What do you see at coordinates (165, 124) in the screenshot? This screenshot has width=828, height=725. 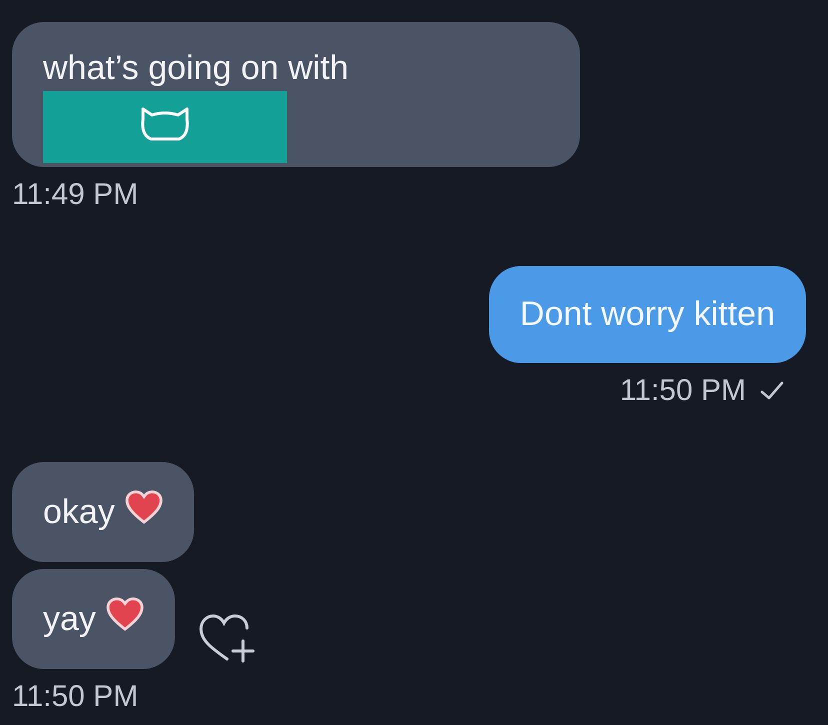 I see `cat-icon` at bounding box center [165, 124].